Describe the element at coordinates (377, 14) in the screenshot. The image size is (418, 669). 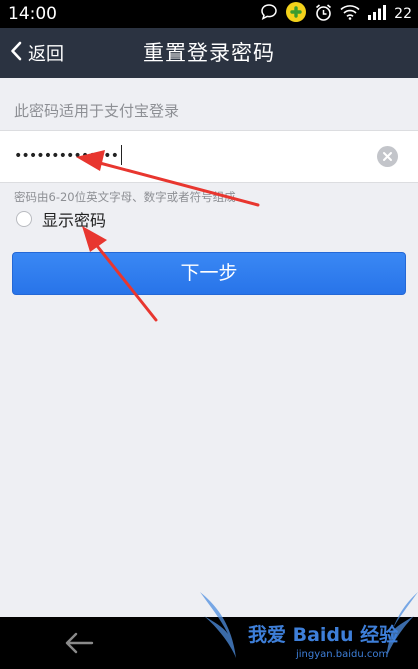
I see `signal-icon` at that location.